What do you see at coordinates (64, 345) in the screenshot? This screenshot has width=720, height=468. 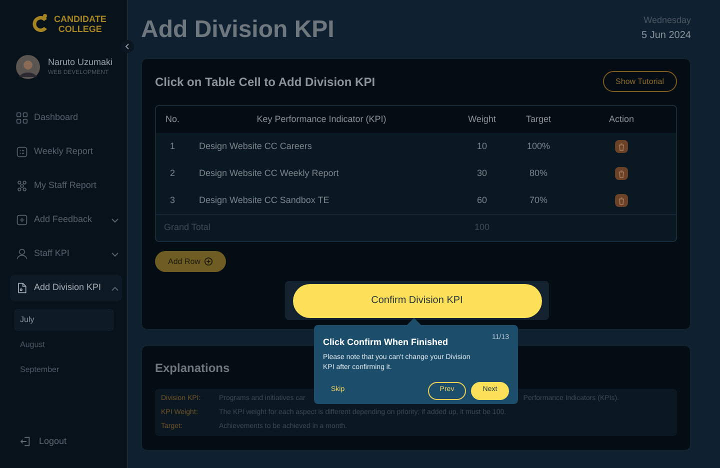 I see `submenu-item: August` at bounding box center [64, 345].